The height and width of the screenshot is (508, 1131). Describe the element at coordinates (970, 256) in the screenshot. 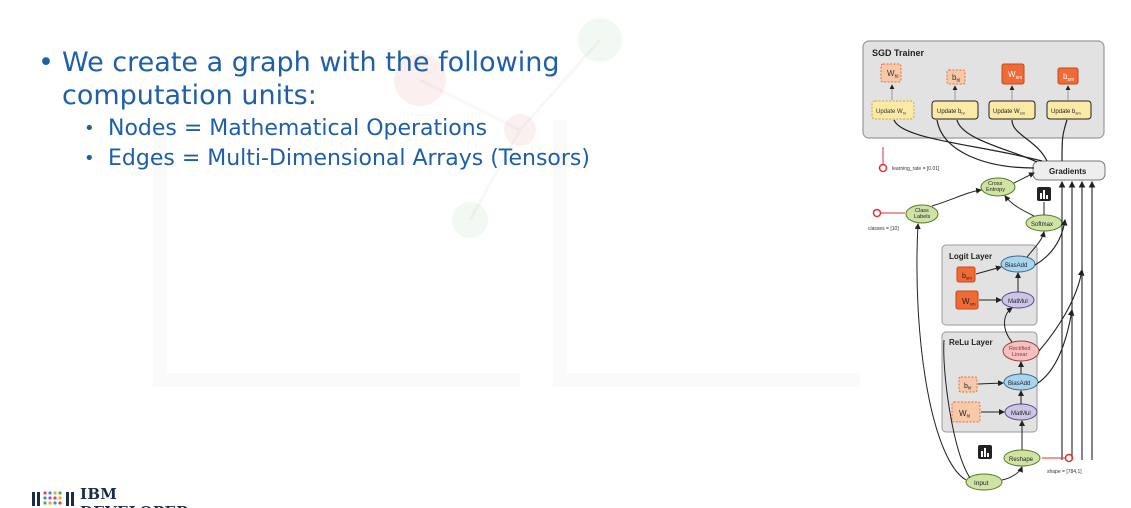

I see `logit-layer-title: Logit Layer` at that location.